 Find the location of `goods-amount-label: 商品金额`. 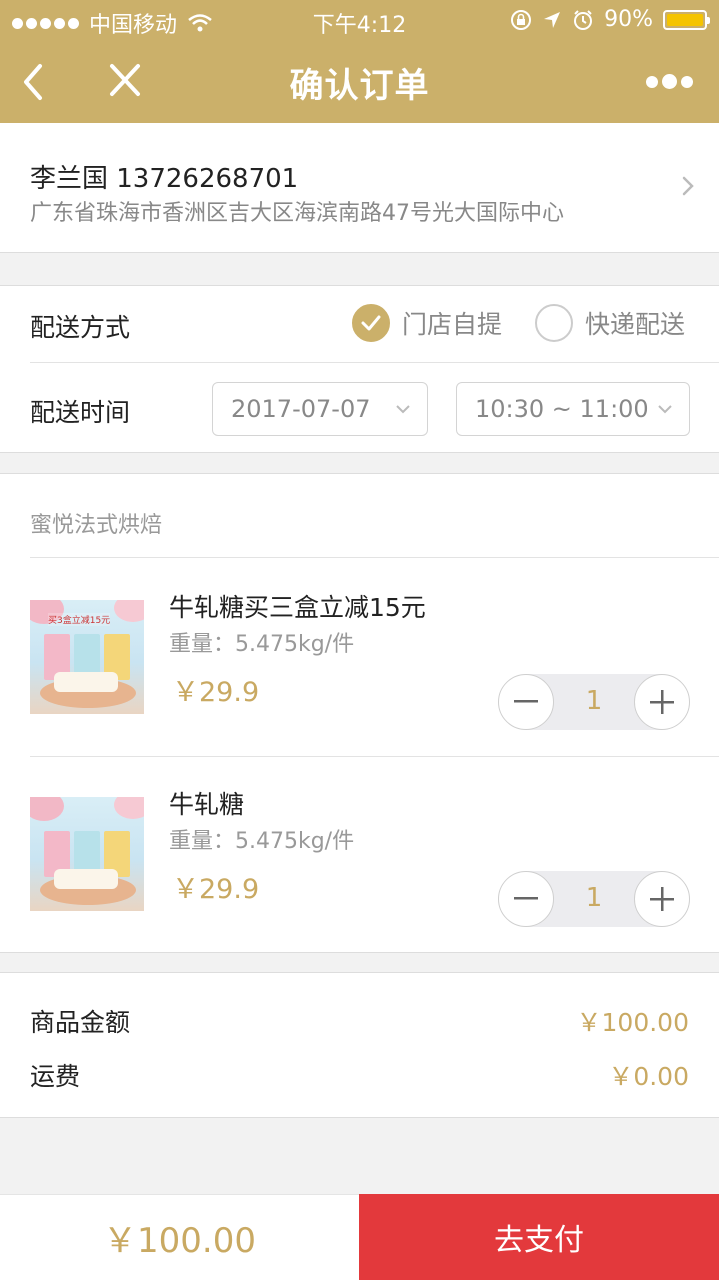

goods-amount-label: 商品金额 is located at coordinates (80, 1022).